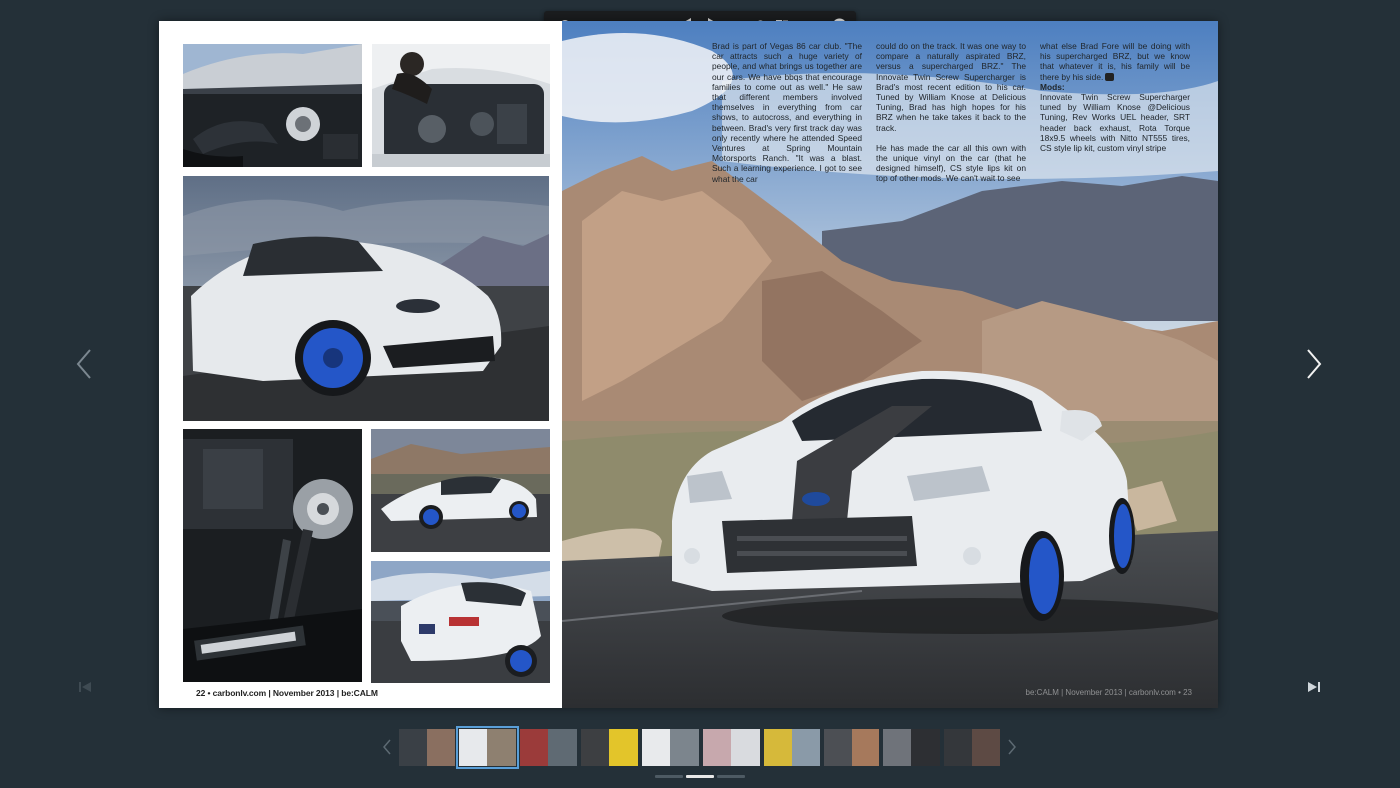  What do you see at coordinates (1052, 86) in the screenshot?
I see `mods-heading: Mods:` at bounding box center [1052, 86].